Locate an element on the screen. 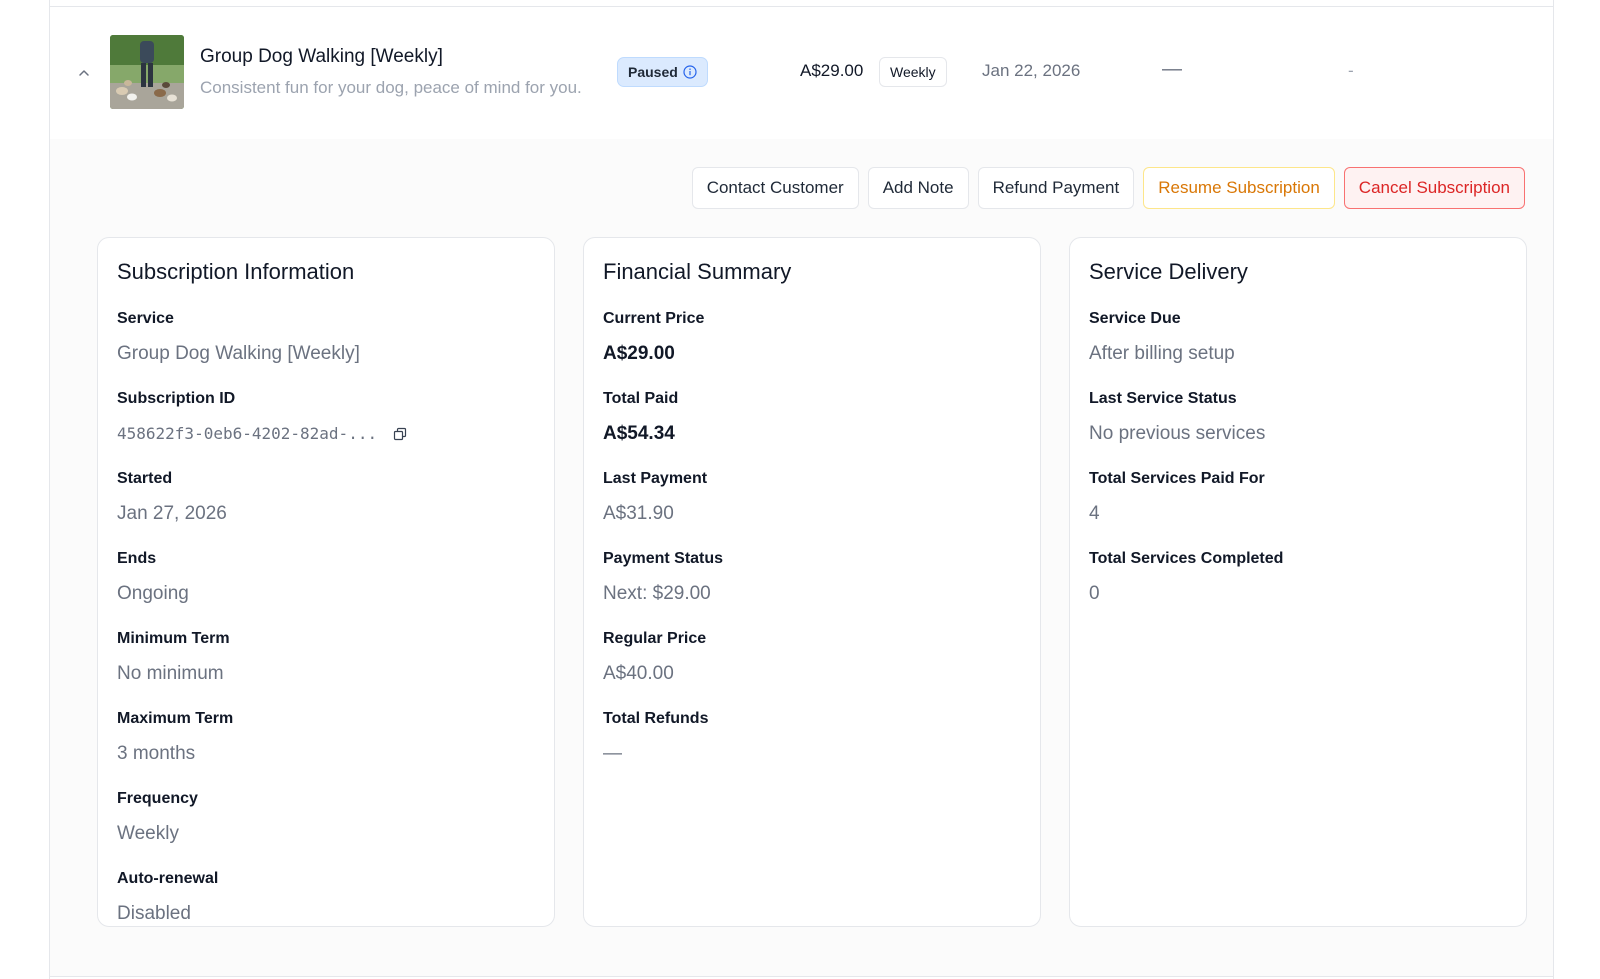  field-value: A$54.34 is located at coordinates (639, 433).